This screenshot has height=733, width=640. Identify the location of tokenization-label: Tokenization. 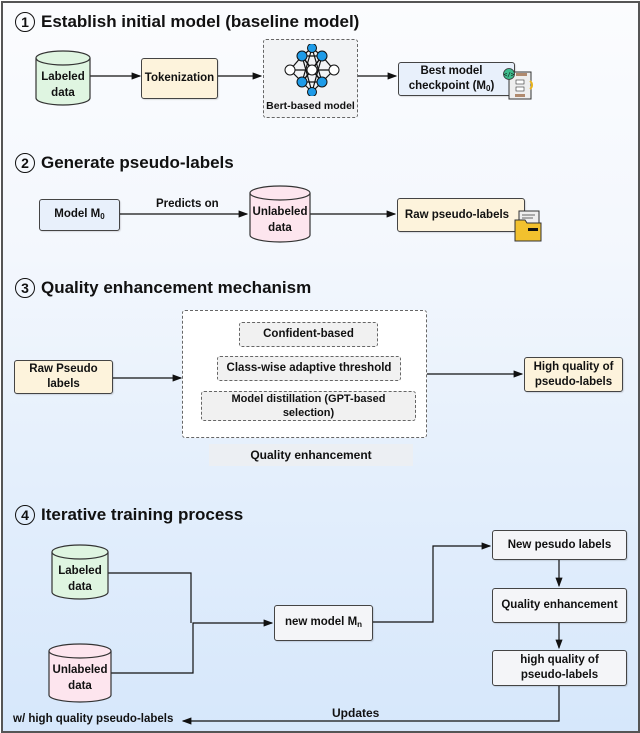
(179, 78).